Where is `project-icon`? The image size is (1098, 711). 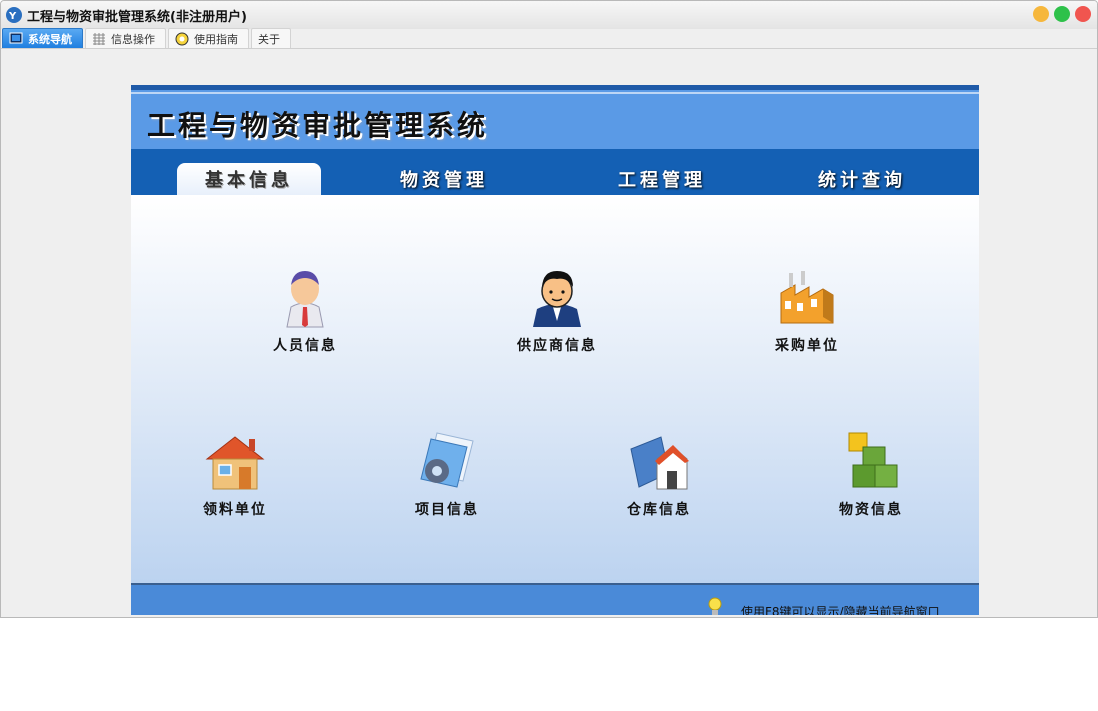 project-icon is located at coordinates (447, 460).